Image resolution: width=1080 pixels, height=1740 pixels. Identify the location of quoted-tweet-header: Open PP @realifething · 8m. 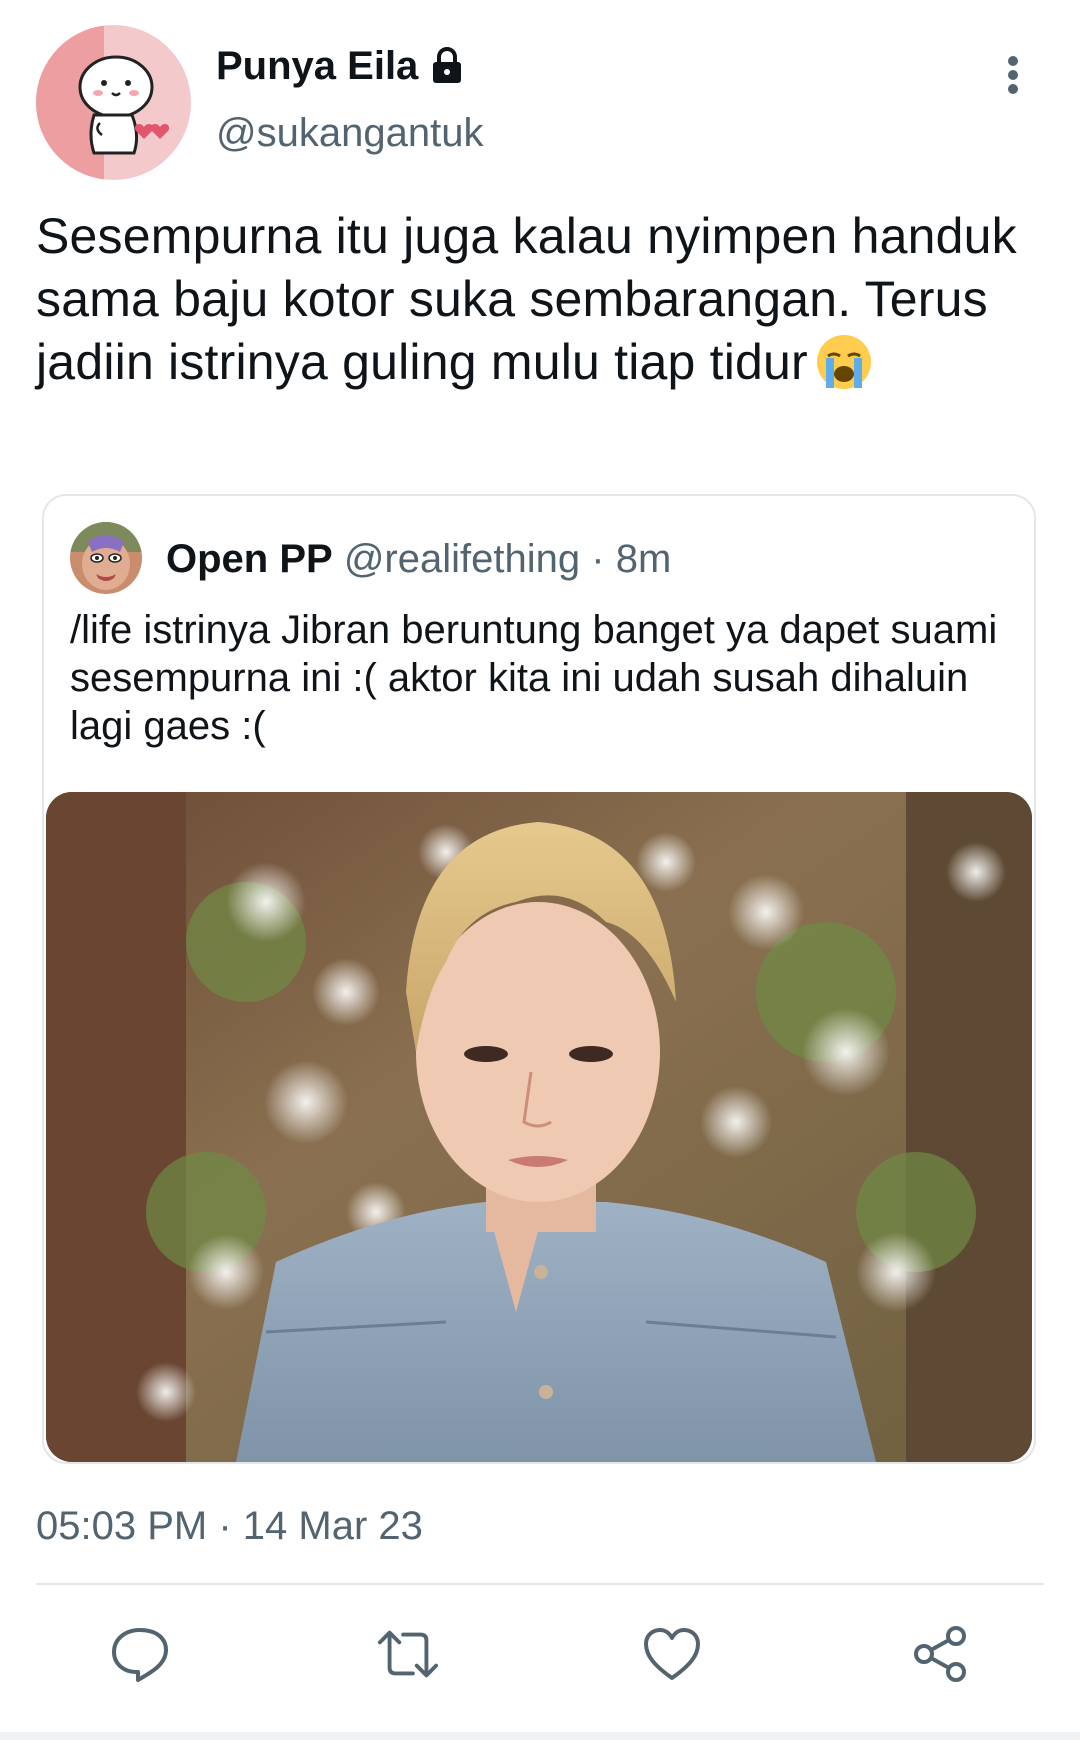
(418, 559).